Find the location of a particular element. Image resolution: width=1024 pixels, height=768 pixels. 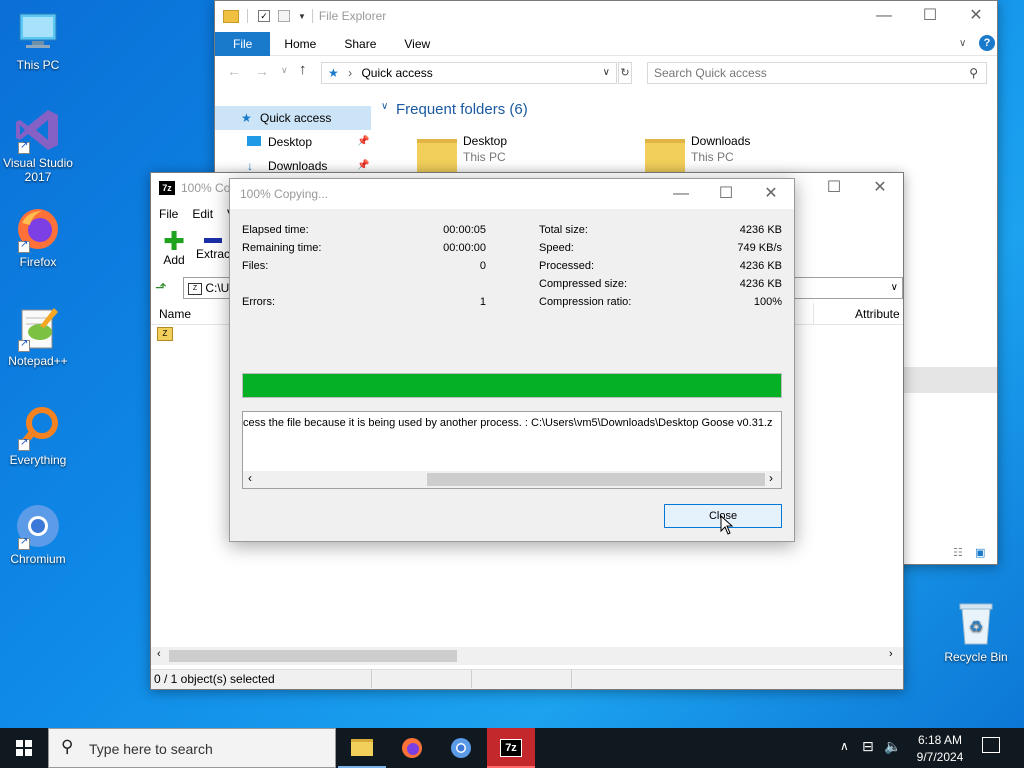

firefox-icon is located at coordinates (38, 229).